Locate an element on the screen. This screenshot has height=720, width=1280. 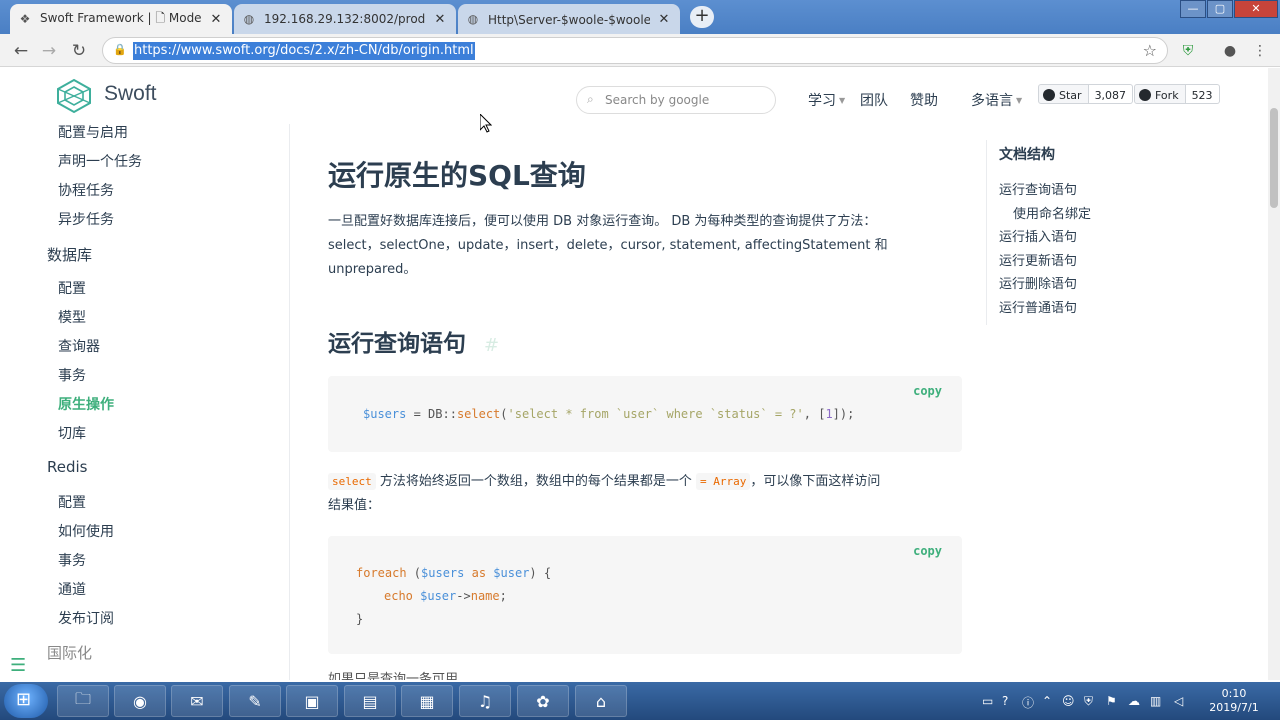
forward-arrow-icon: → is located at coordinates (49, 51).